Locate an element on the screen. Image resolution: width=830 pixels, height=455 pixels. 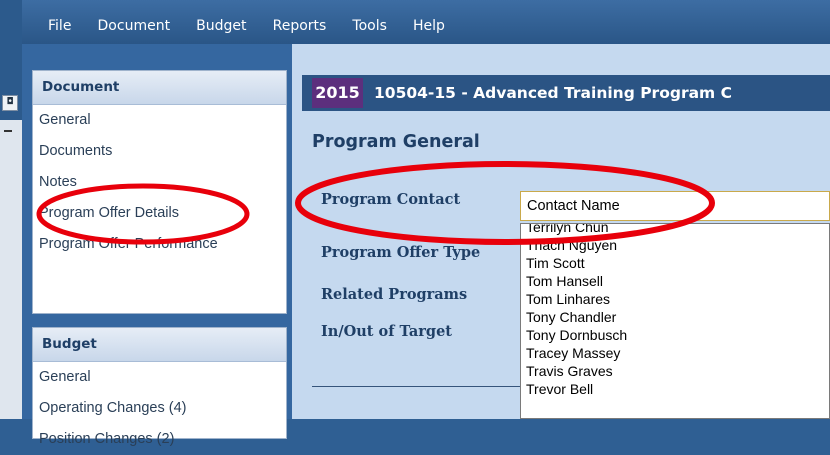
section-title: Program General is located at coordinates (396, 142).